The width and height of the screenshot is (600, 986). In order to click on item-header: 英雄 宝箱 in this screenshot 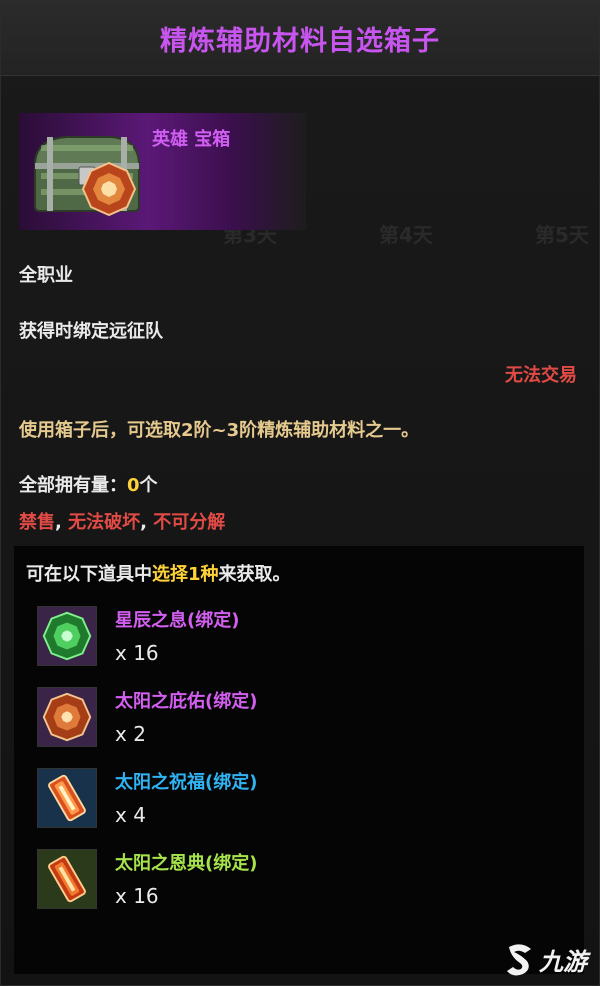, I will do `click(162, 171)`.